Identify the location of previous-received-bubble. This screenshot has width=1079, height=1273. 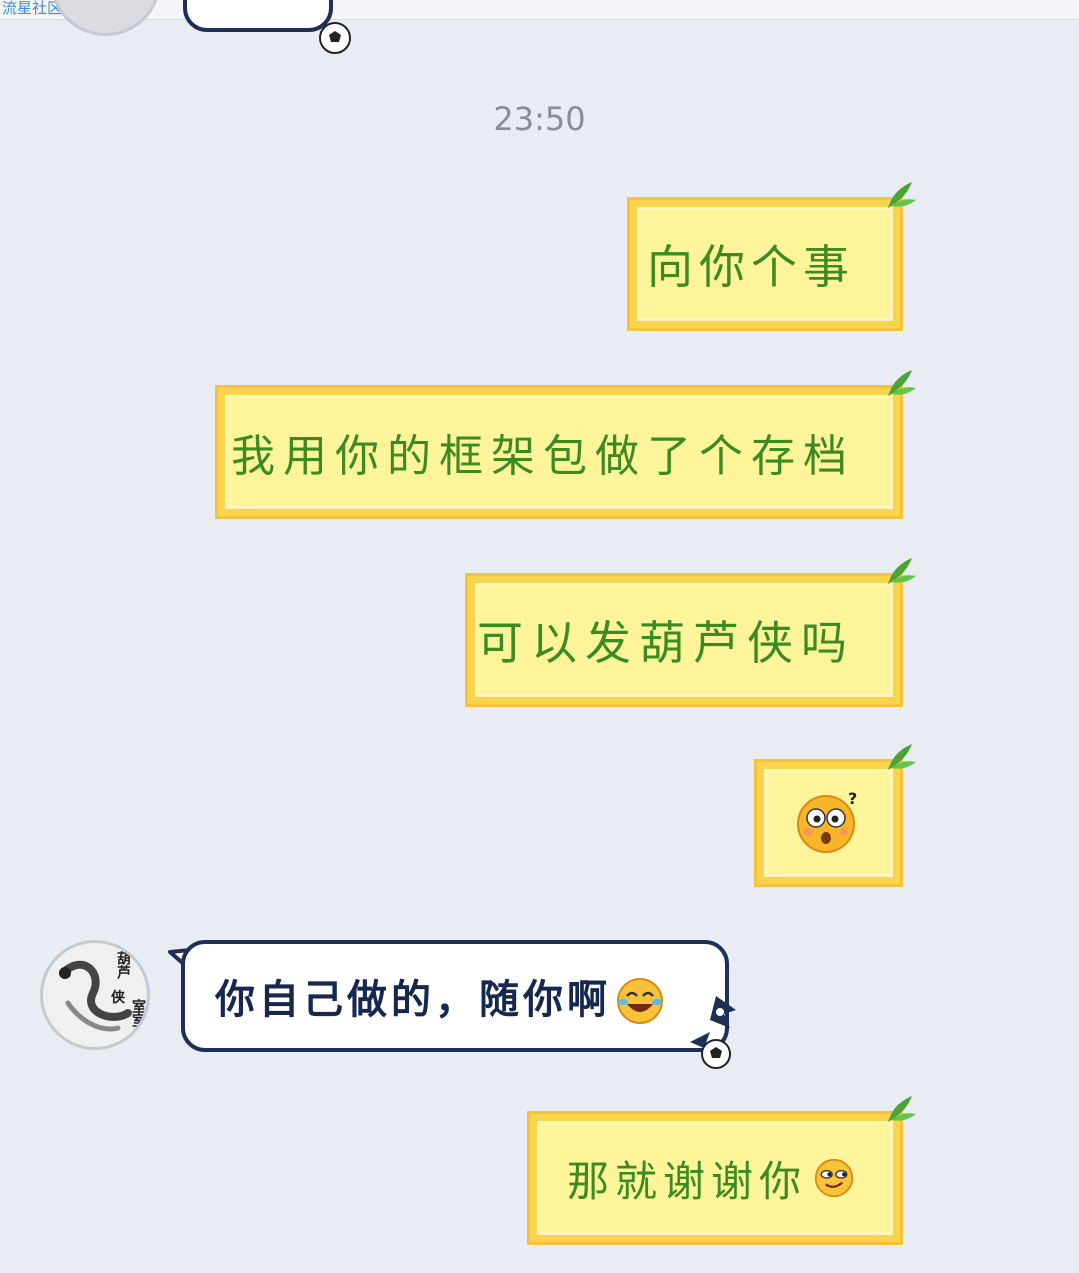
(258, 16).